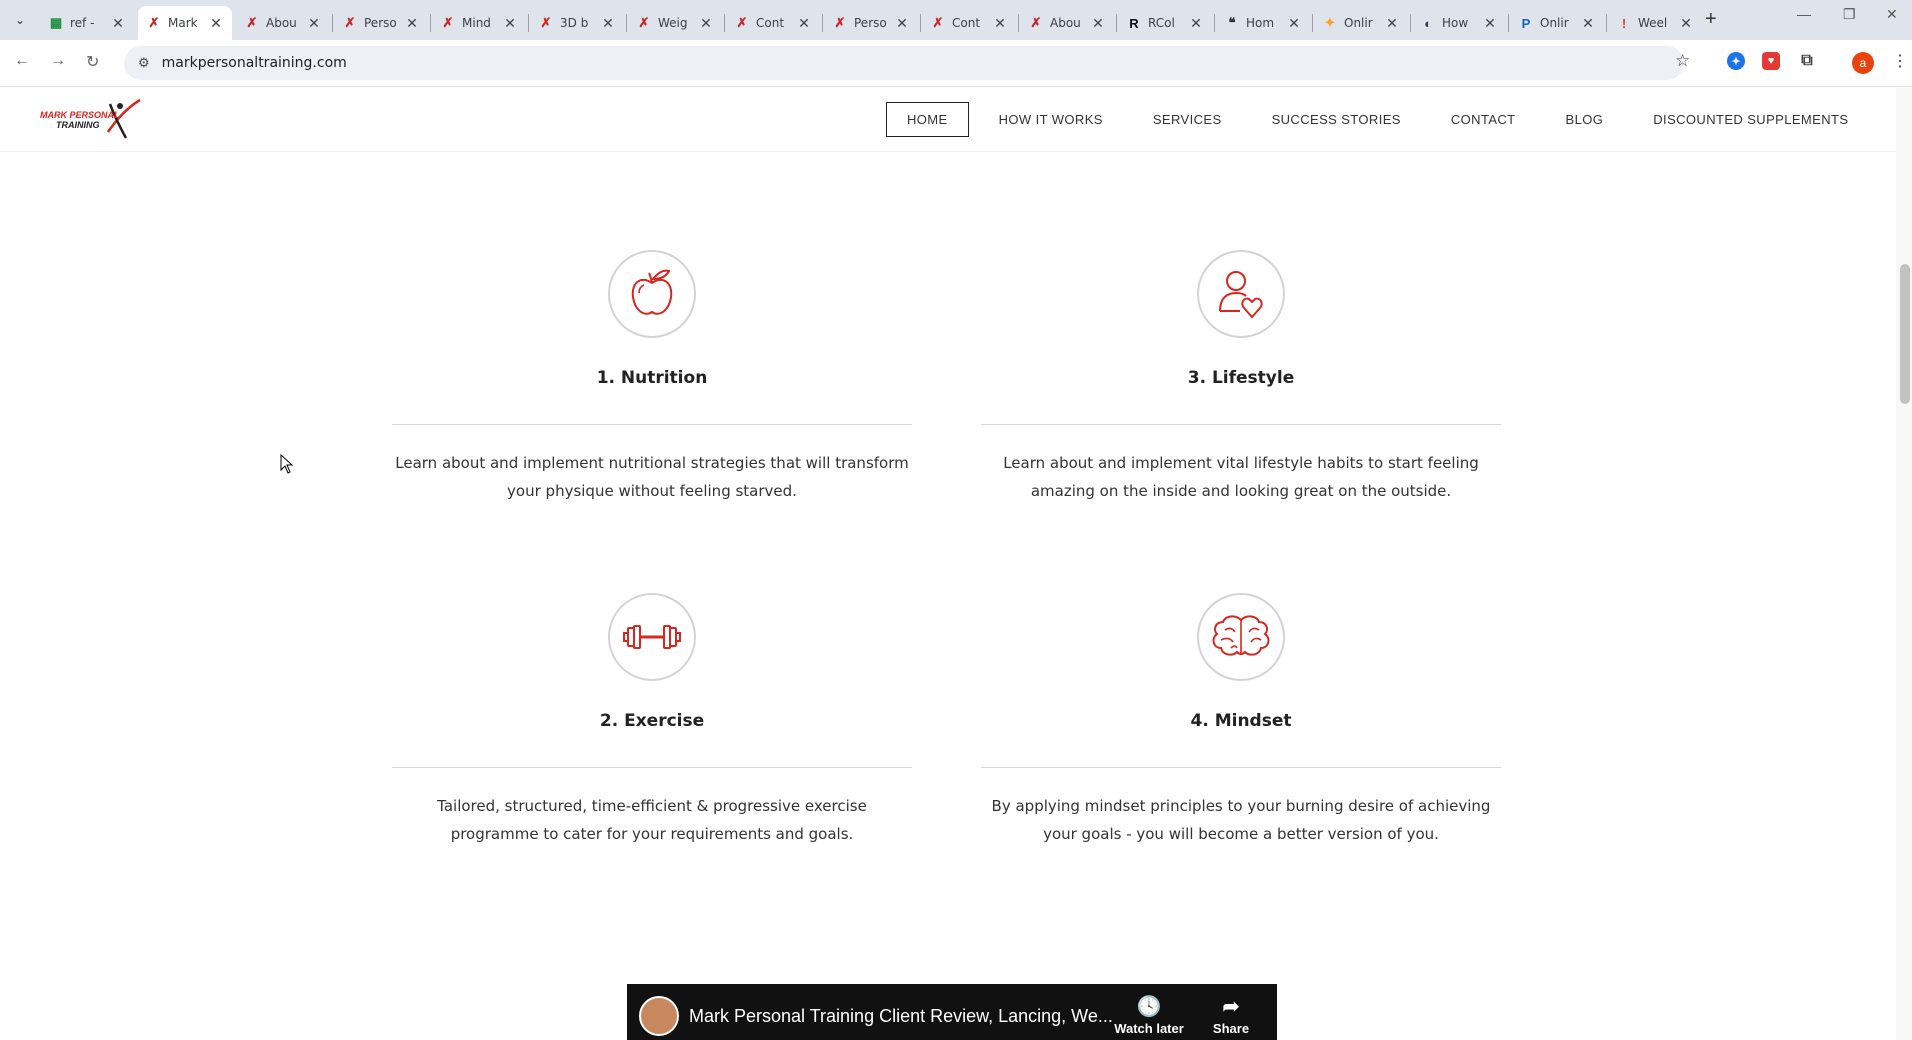  Describe the element at coordinates (1849, 14) in the screenshot. I see `restore-icon: ❐` at that location.